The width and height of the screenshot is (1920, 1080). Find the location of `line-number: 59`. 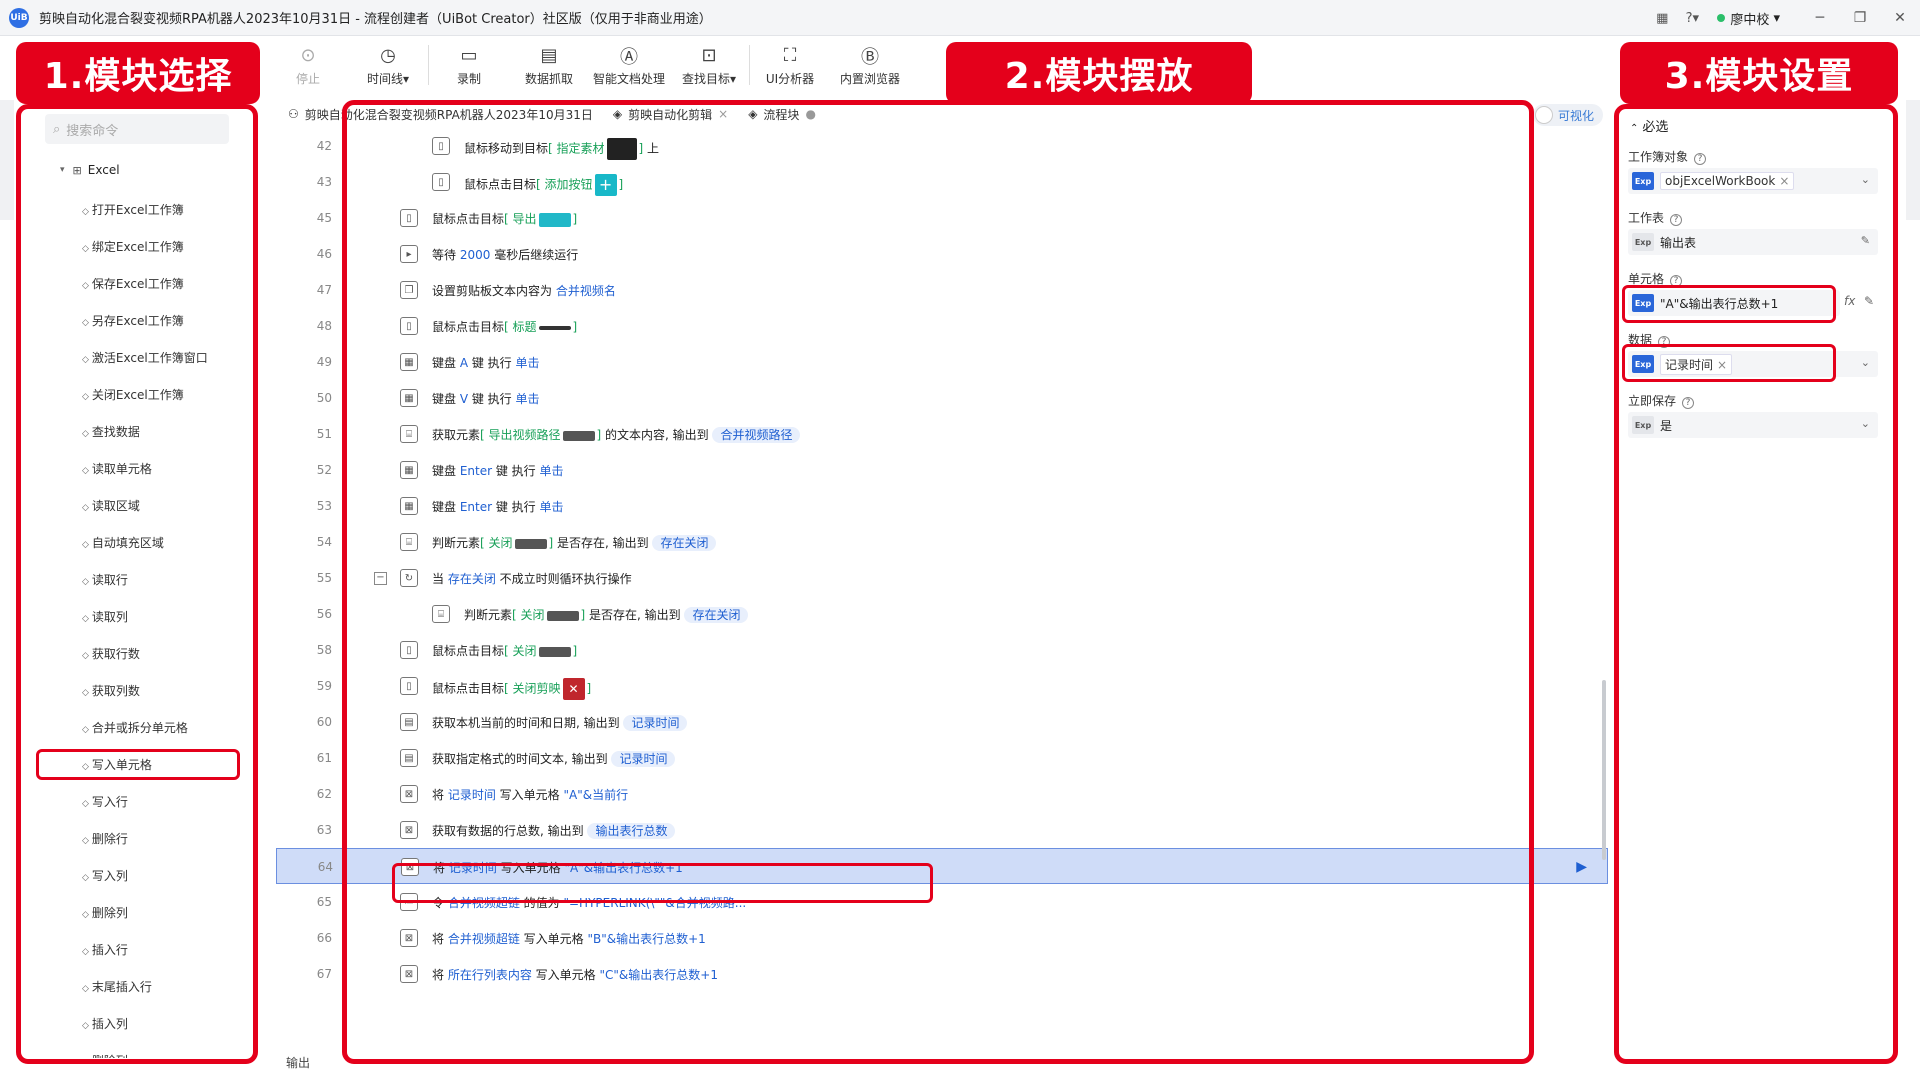

line-number: 59 is located at coordinates (324, 686).